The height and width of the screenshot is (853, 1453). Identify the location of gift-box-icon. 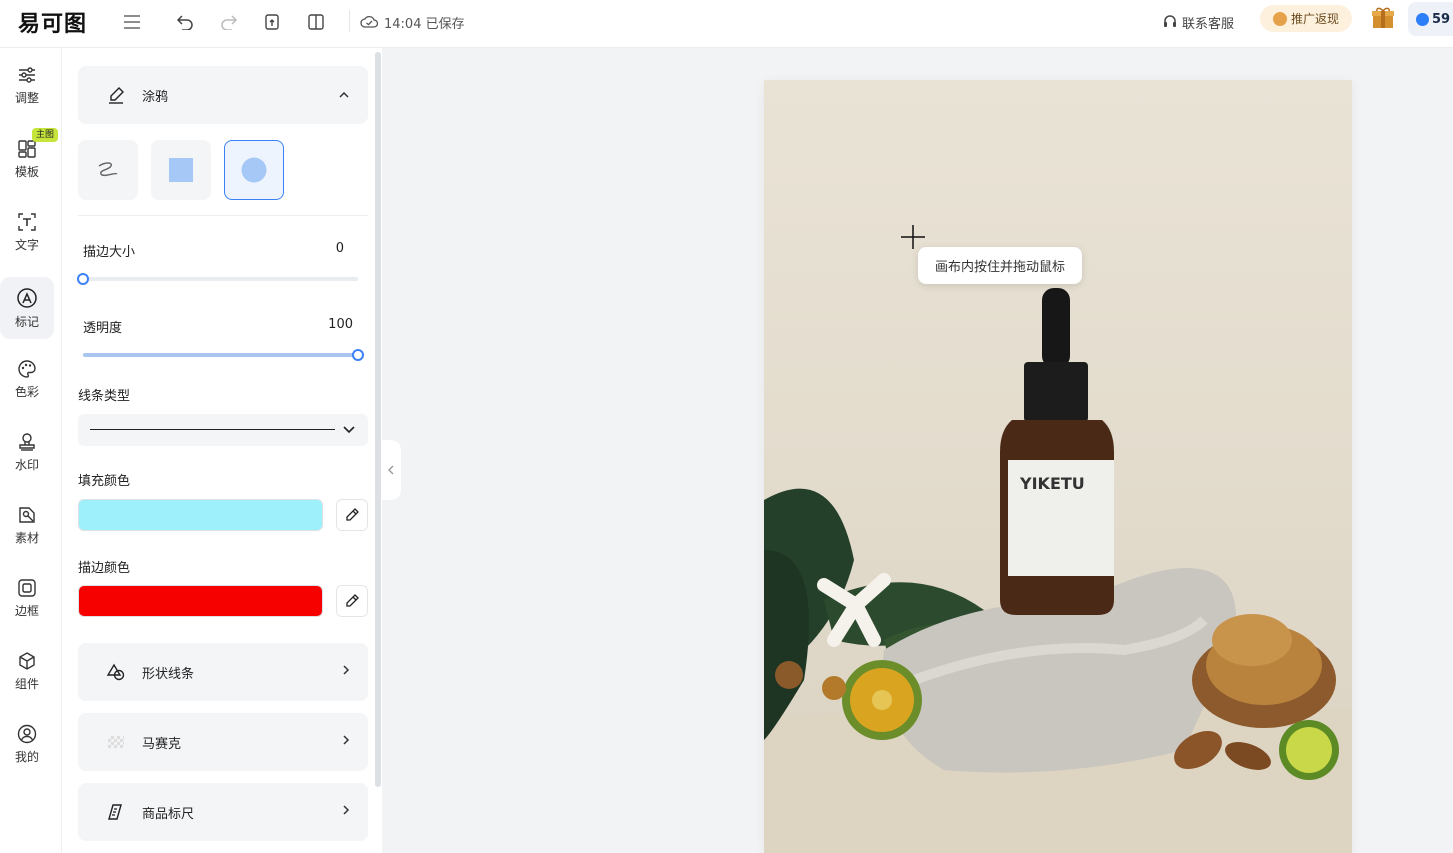
(1383, 18).